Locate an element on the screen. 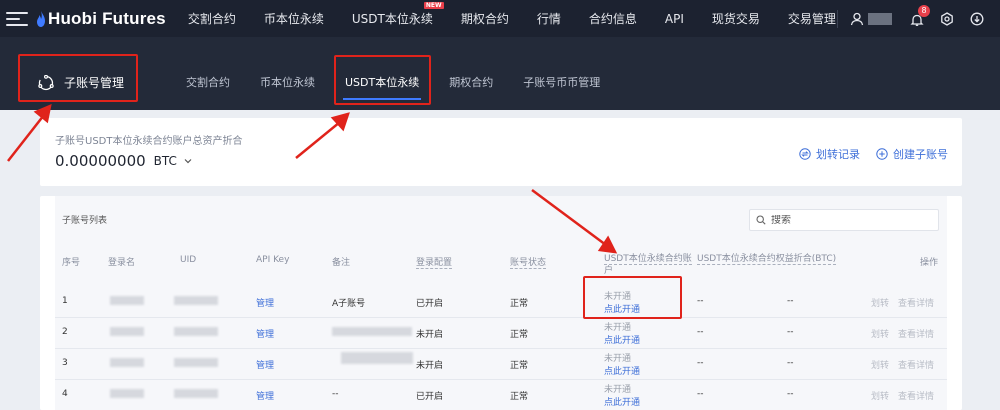 Image resolution: width=1000 pixels, height=410 pixels. chevron-down-icon is located at coordinates (188, 161).